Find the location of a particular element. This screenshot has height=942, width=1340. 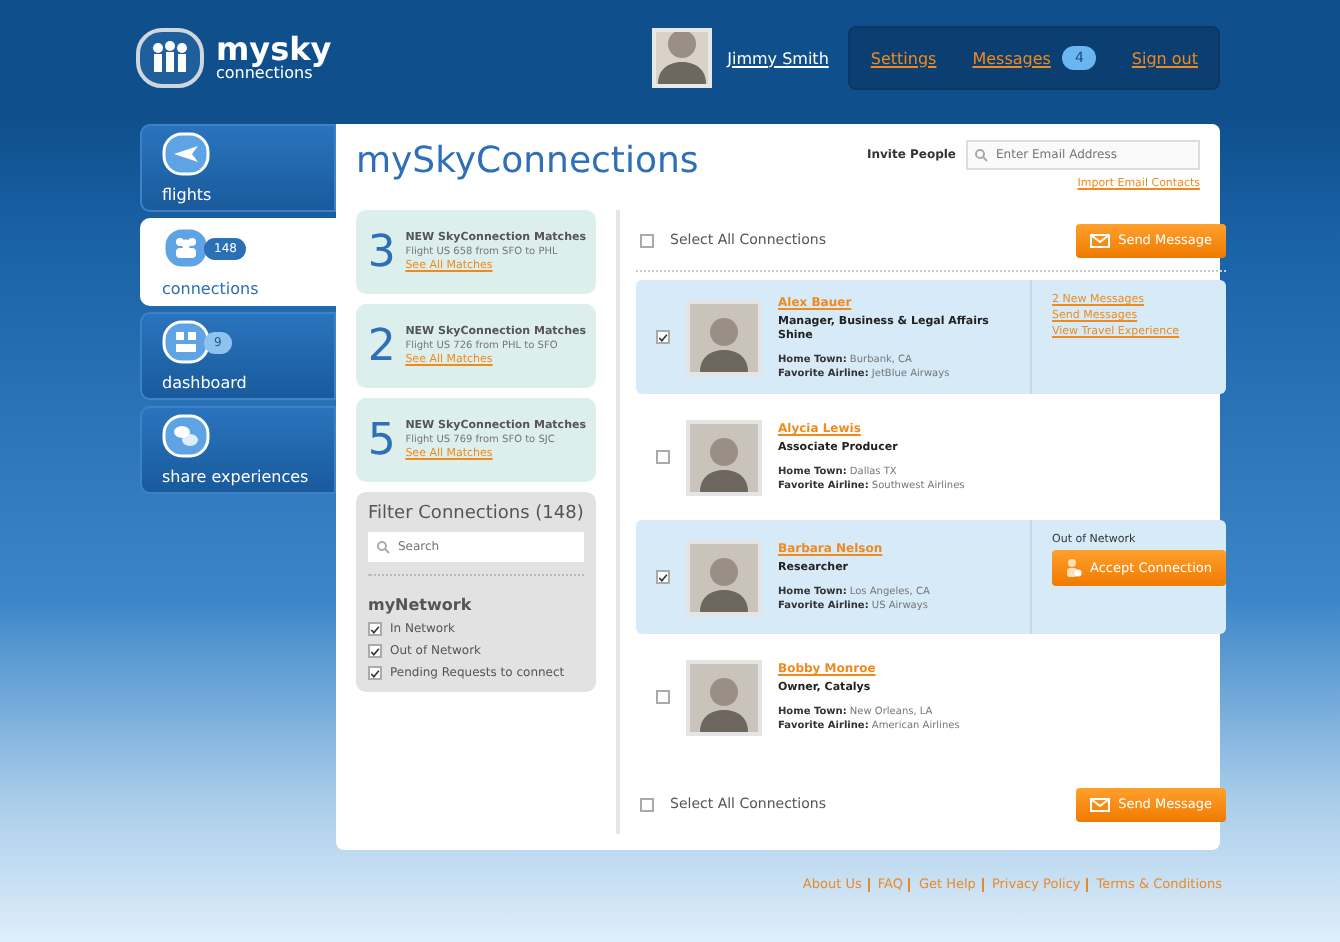

header-link: Messages is located at coordinates (1011, 58).